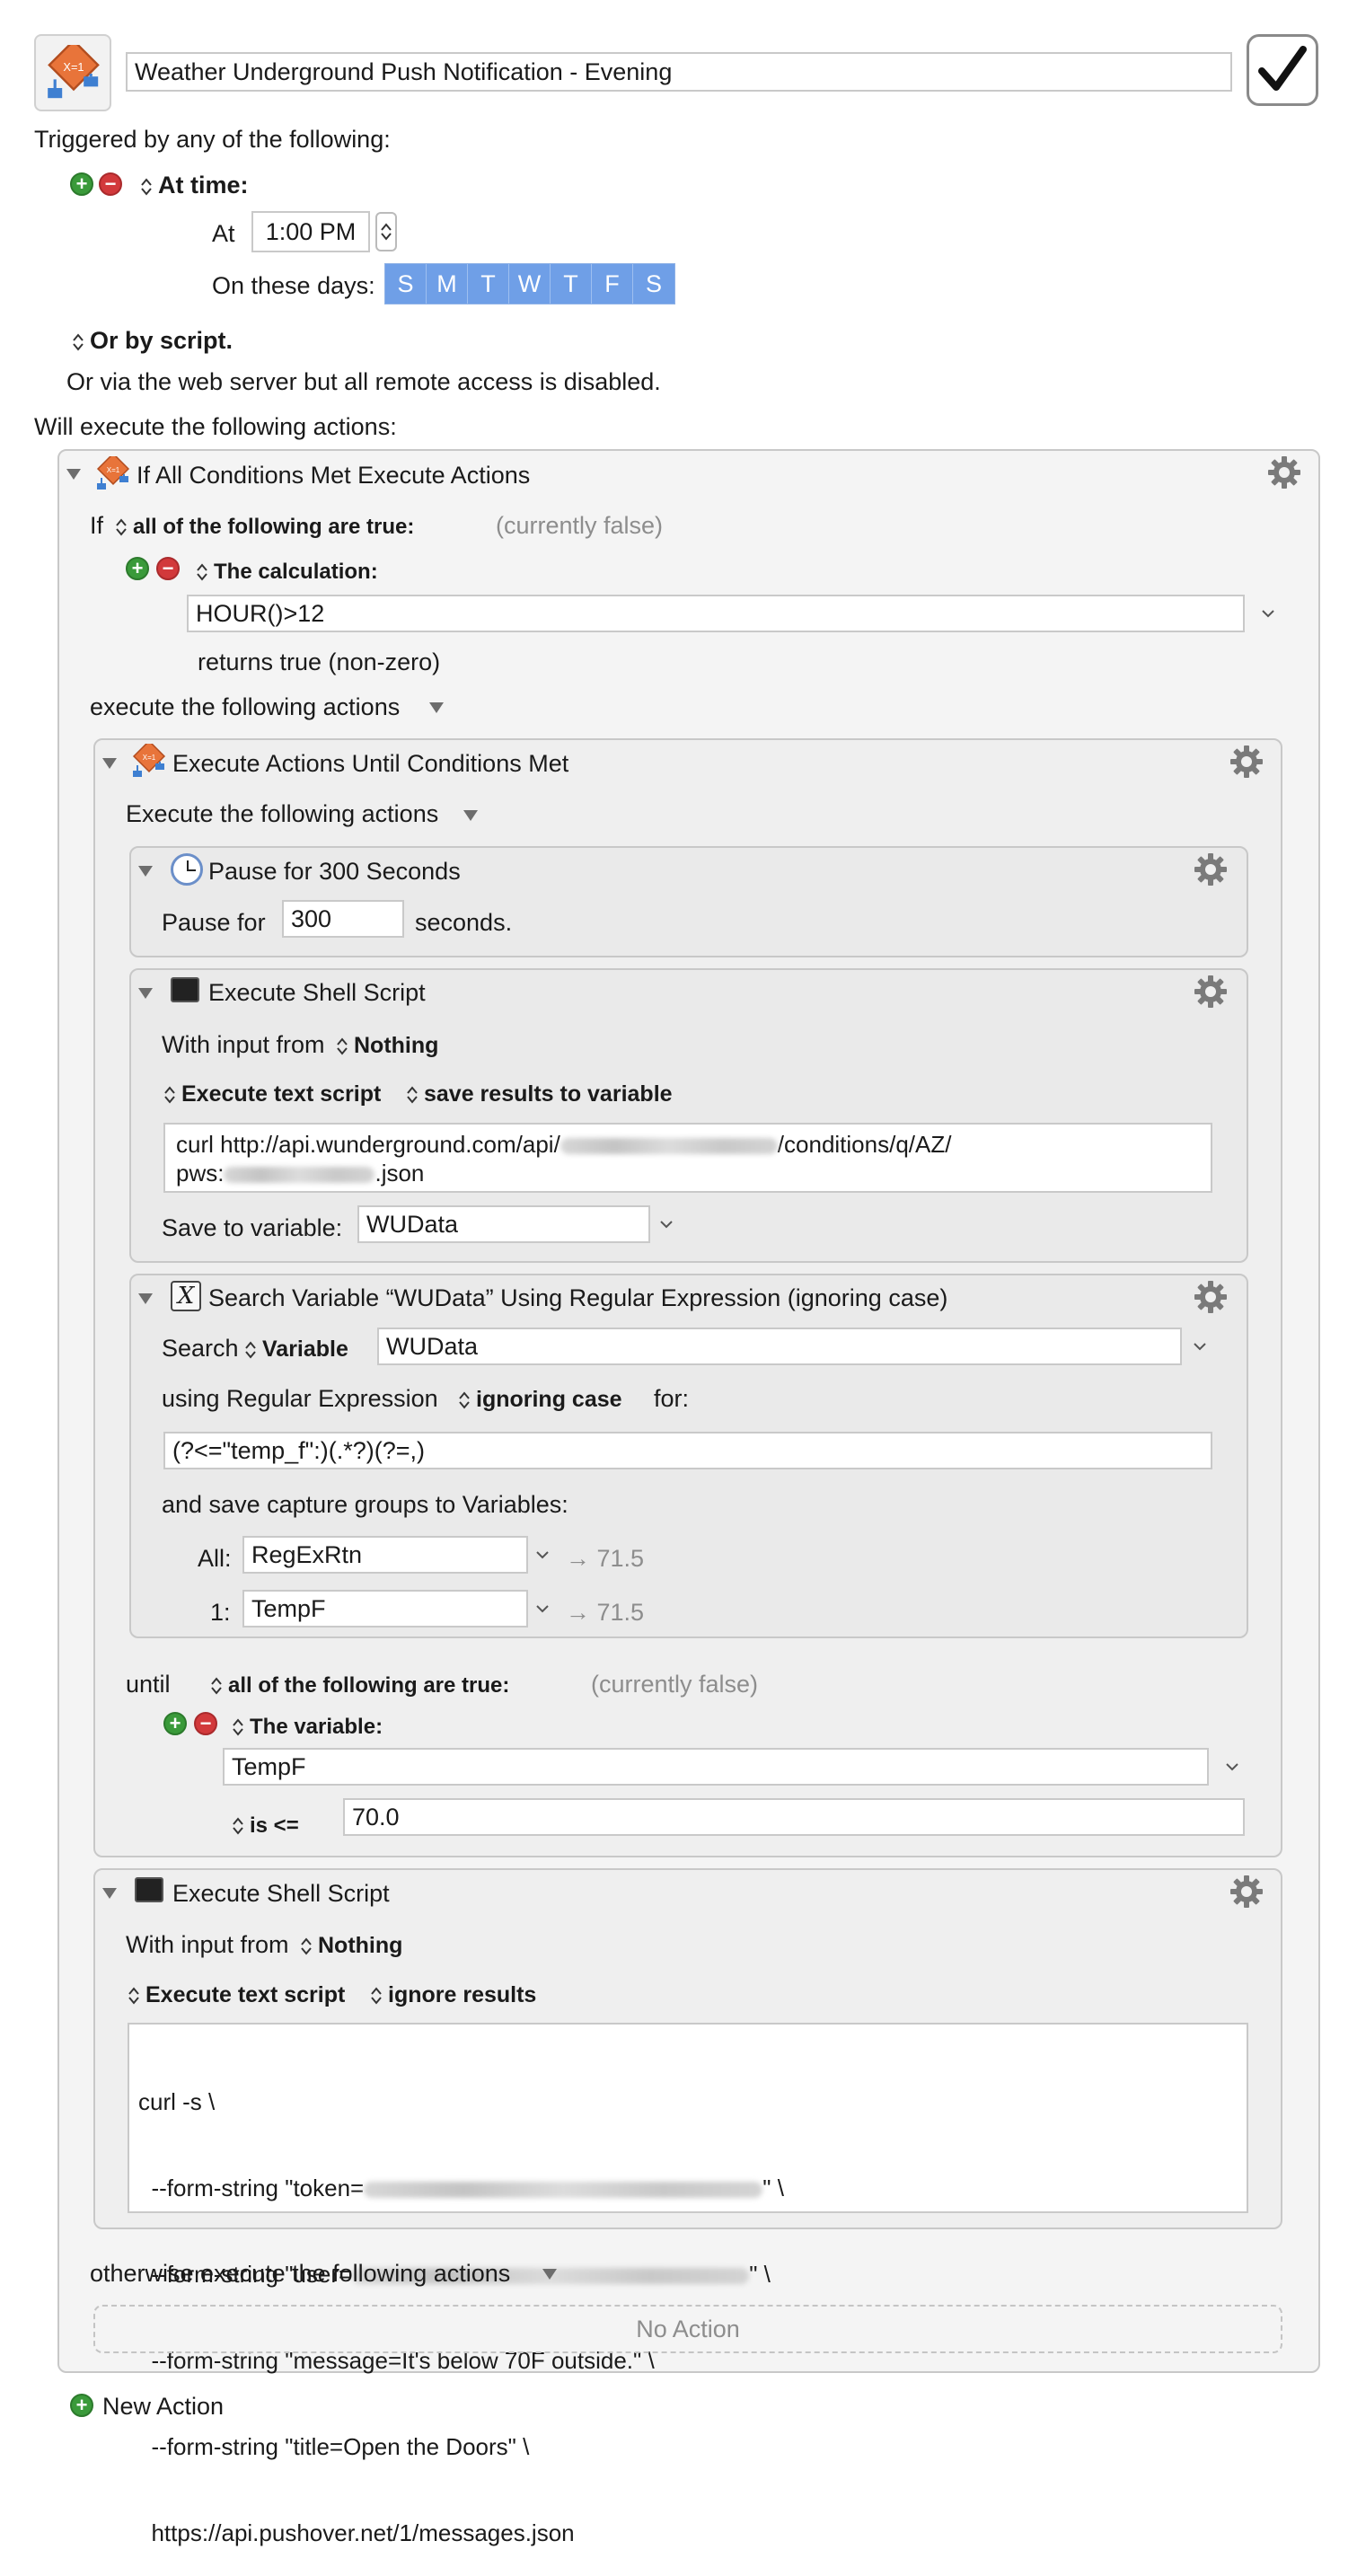 This screenshot has height=2576, width=1357. I want to click on script-text: --form-string "token=, so click(251, 2188).